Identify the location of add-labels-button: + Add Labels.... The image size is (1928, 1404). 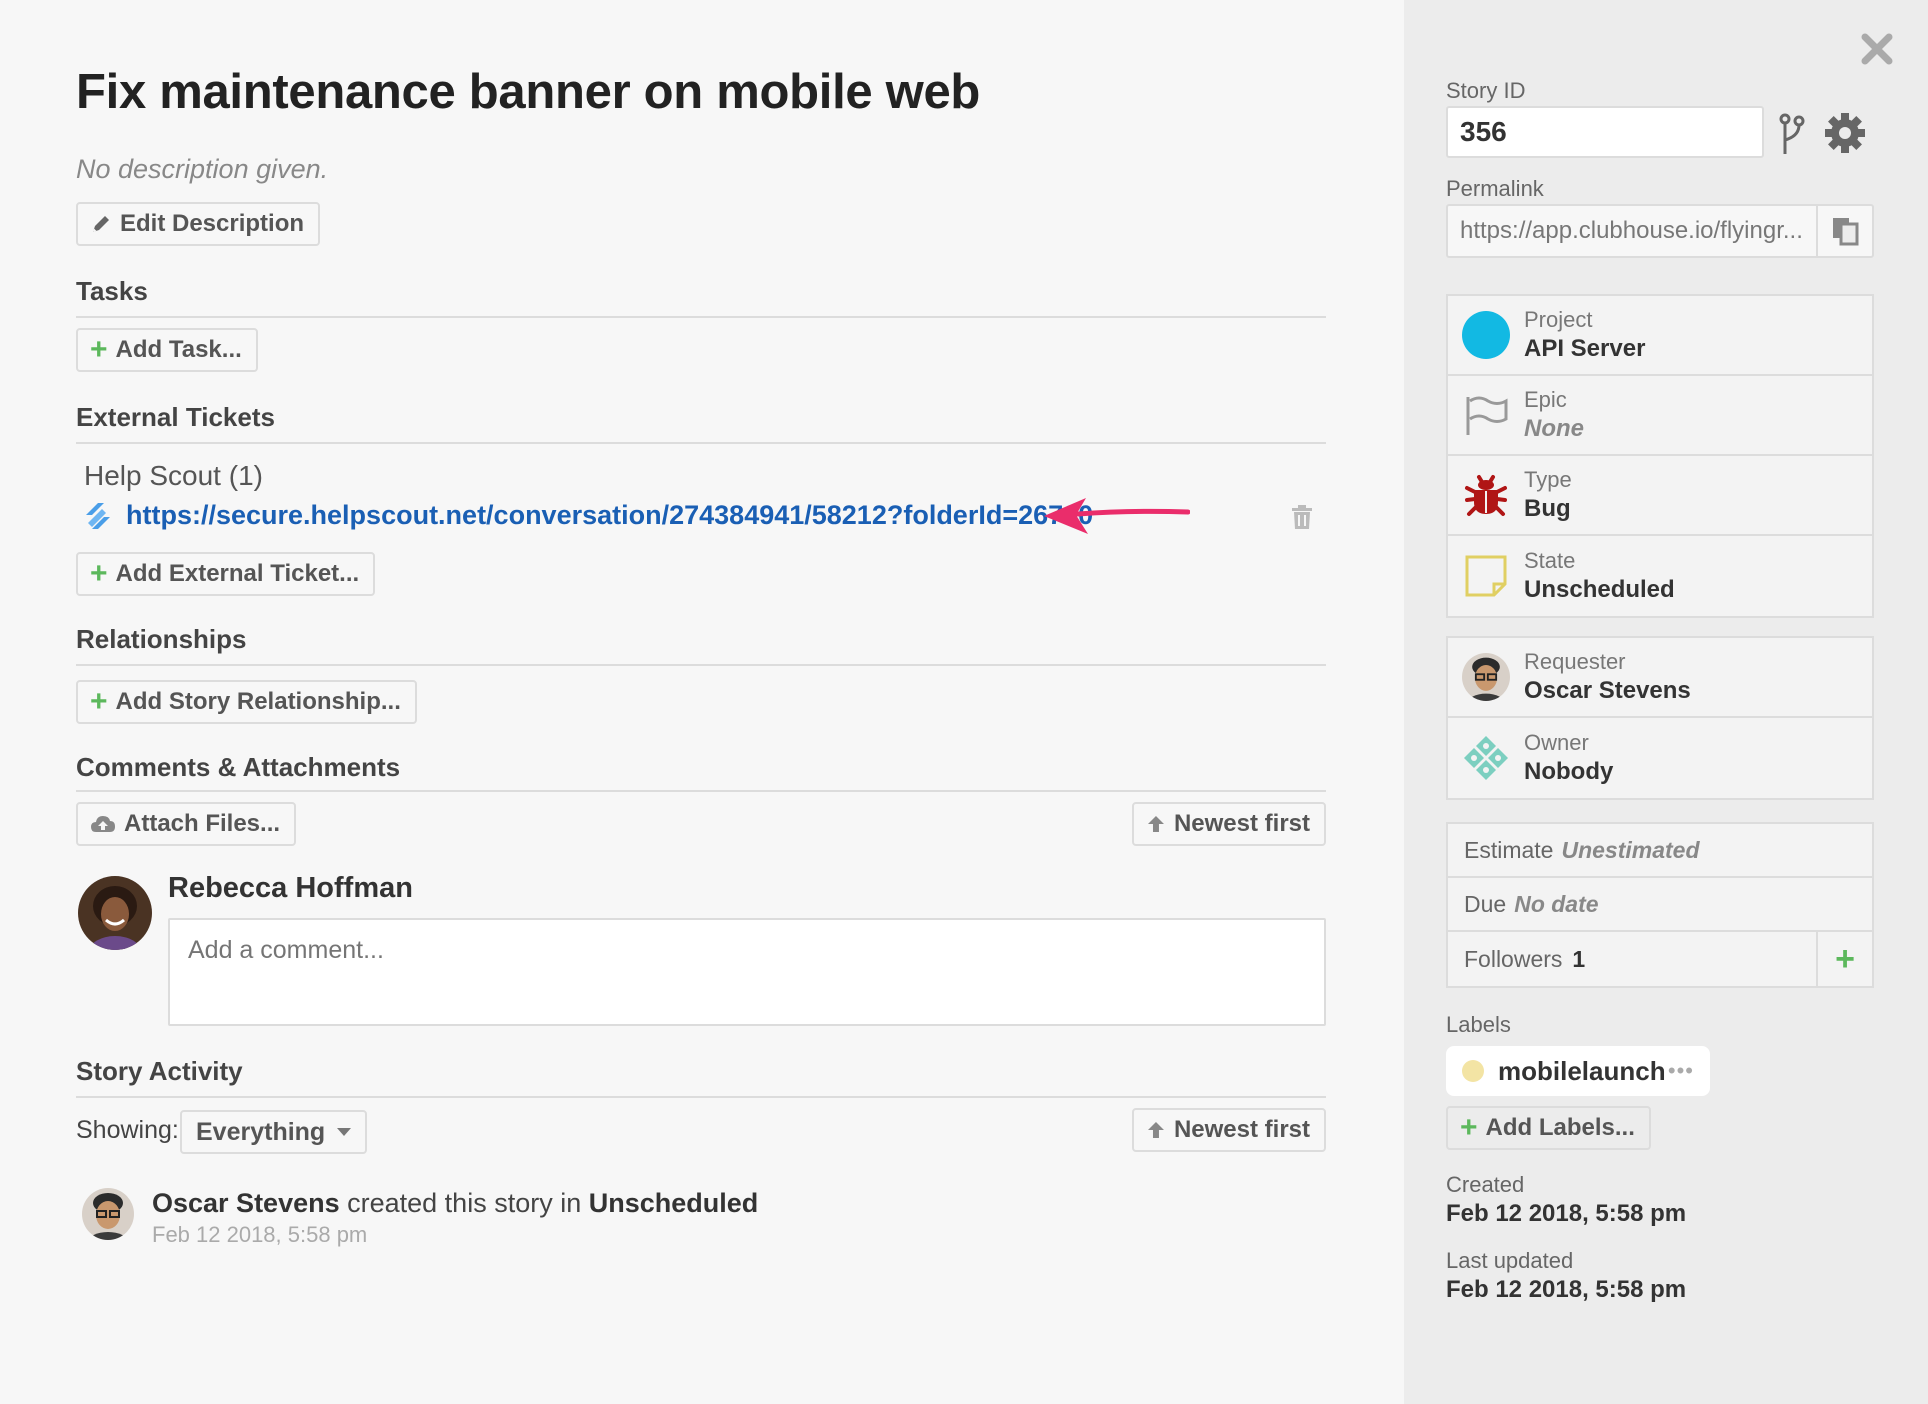
(1548, 1128).